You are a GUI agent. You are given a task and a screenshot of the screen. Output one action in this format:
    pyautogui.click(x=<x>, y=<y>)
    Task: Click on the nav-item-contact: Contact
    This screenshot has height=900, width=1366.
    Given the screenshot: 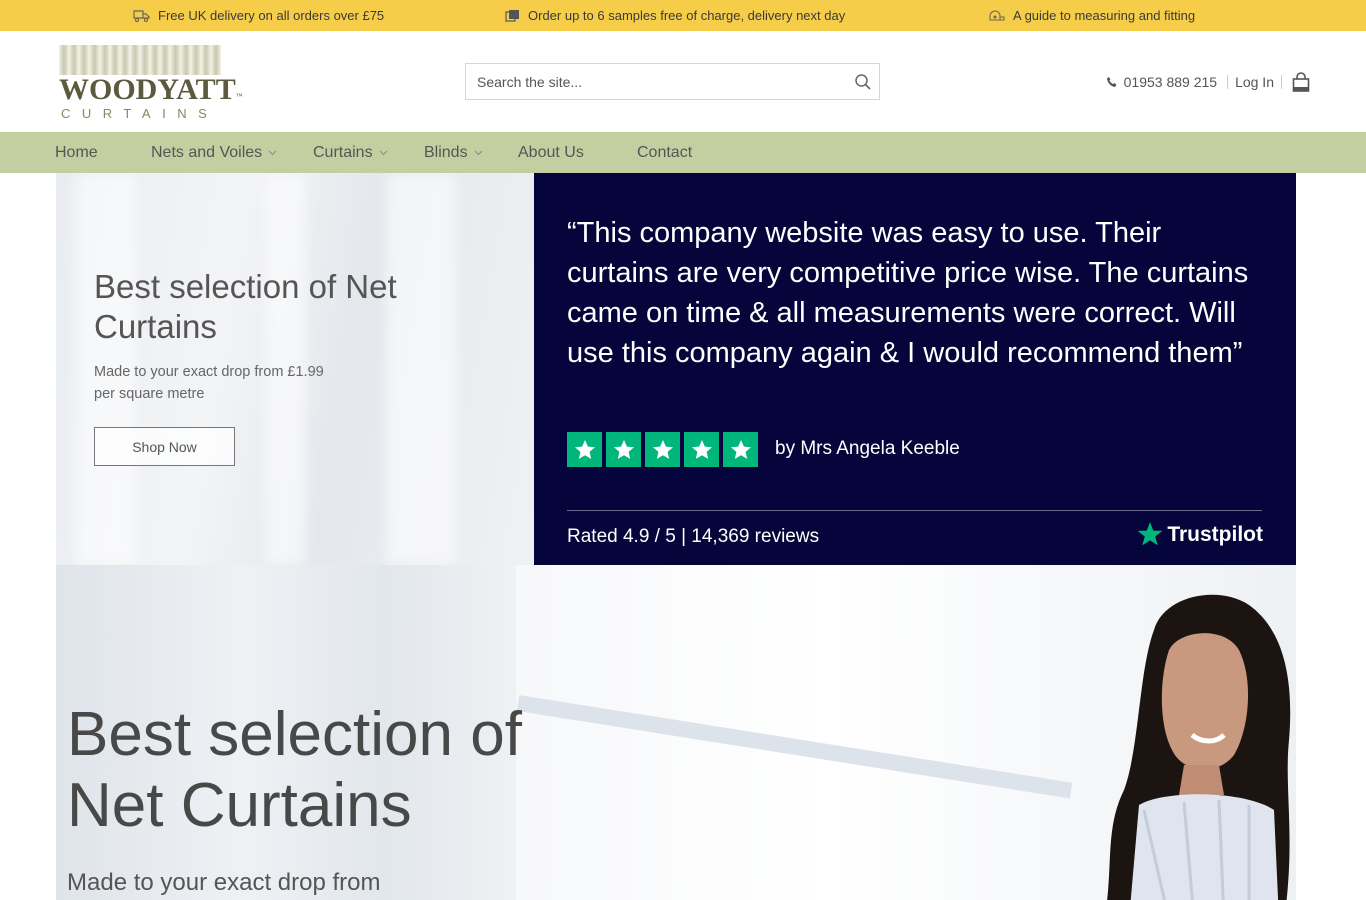 What is the action you would take?
    pyautogui.click(x=664, y=152)
    